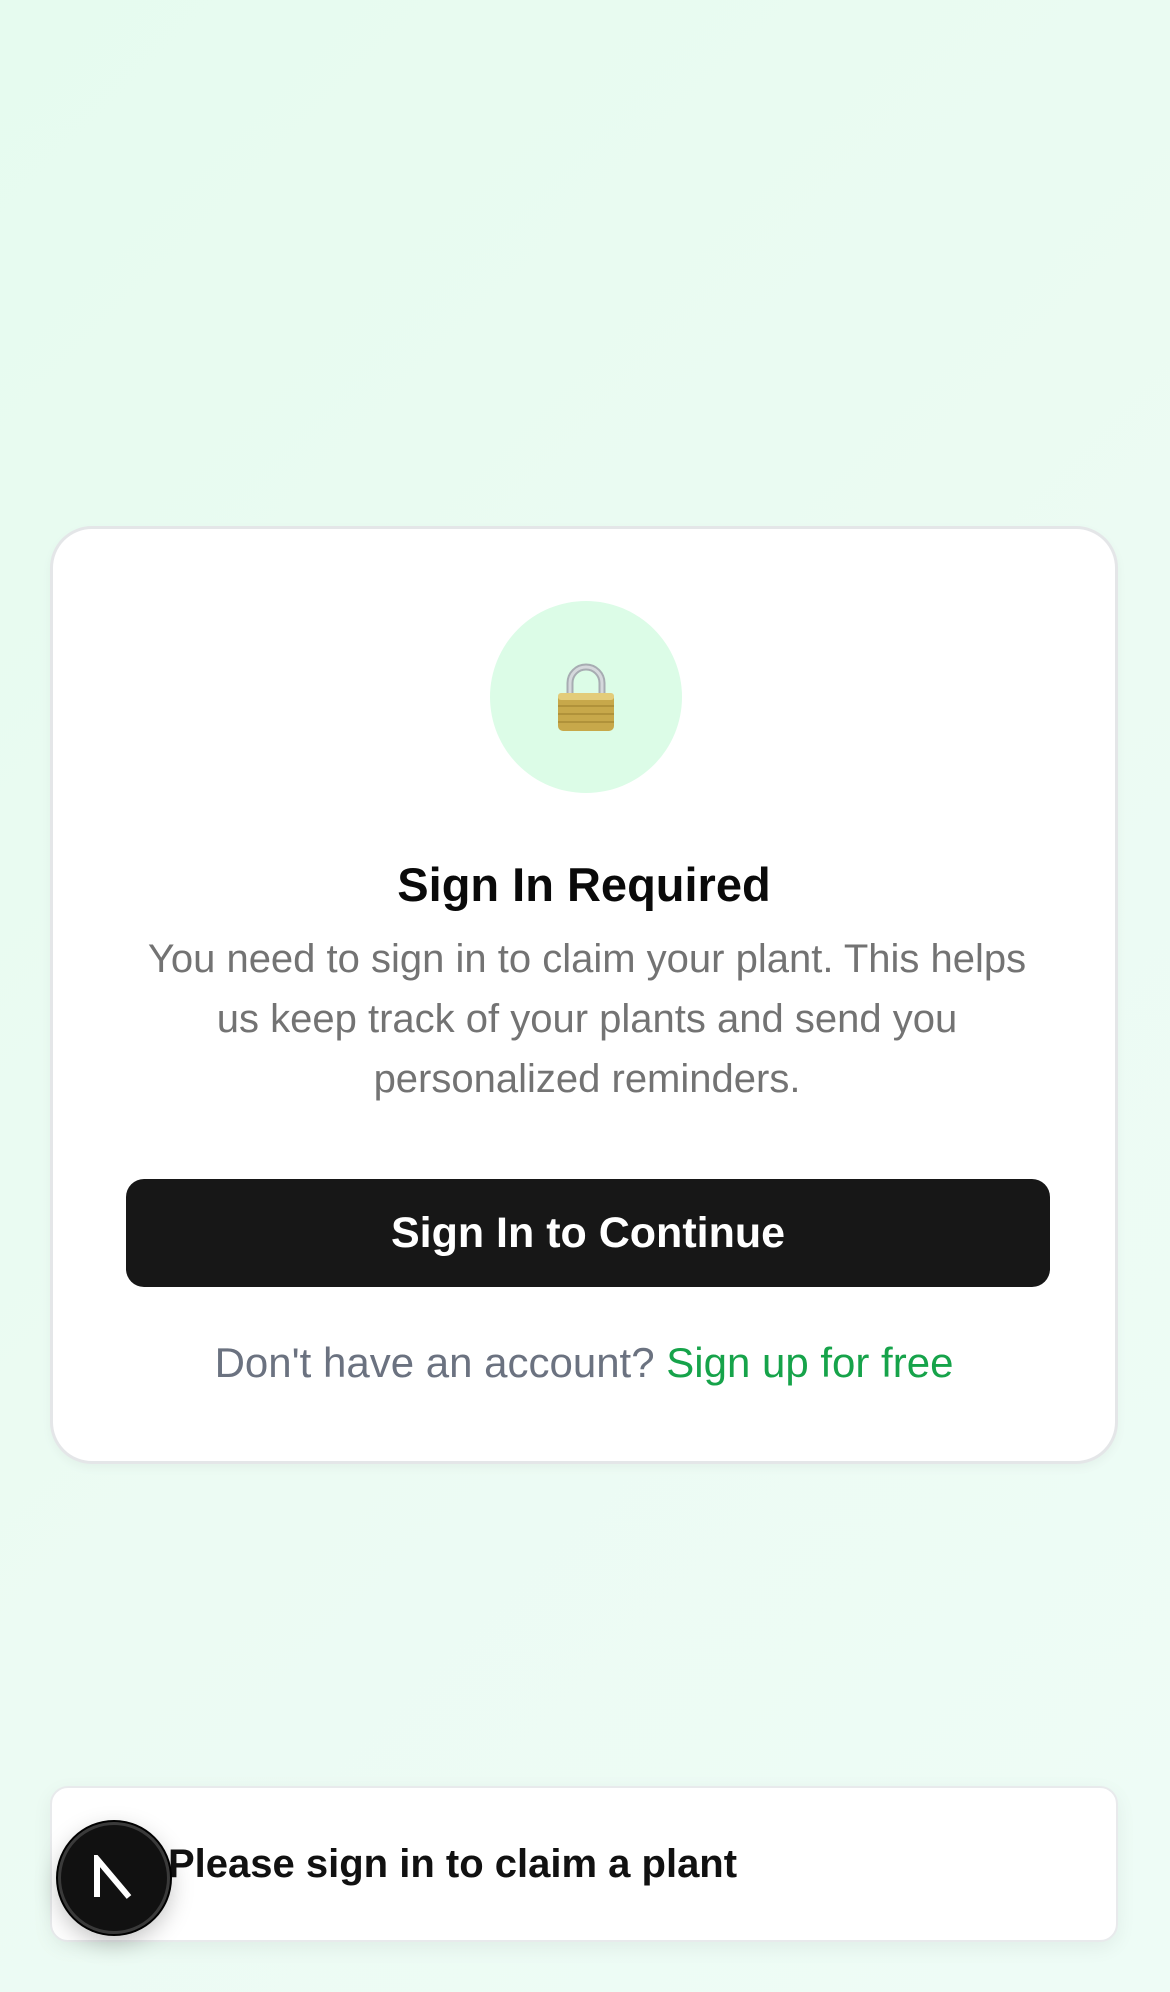 This screenshot has height=1992, width=1170. Describe the element at coordinates (588, 1233) in the screenshot. I see `sign-in-button: Sign In to Continue` at that location.